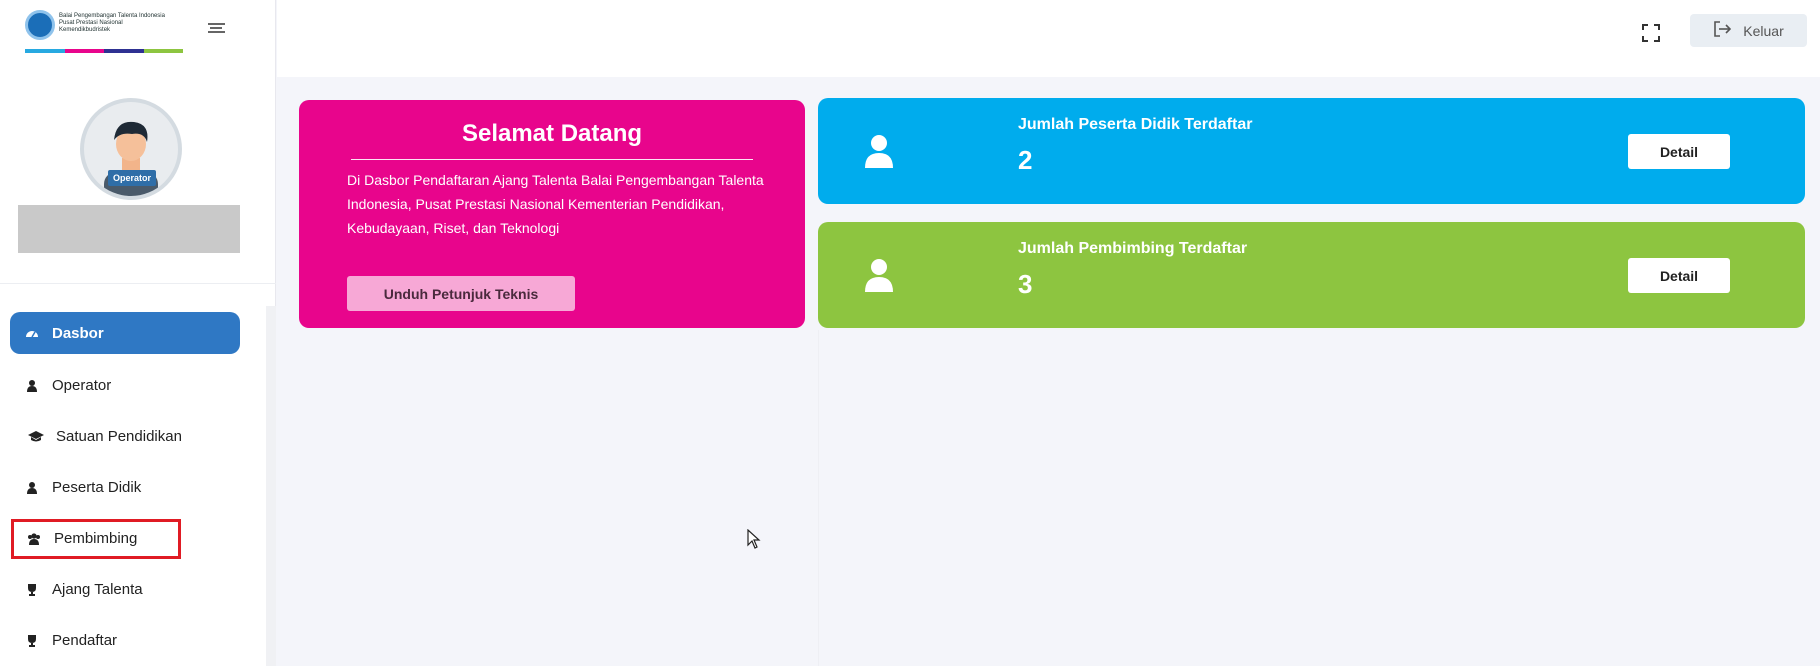  Describe the element at coordinates (97, 589) in the screenshot. I see `sidebar-item-label: Ajang Talenta` at that location.